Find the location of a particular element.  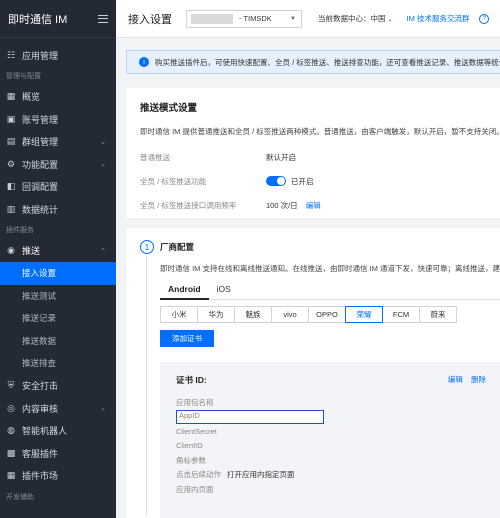

group-icon: ▤ is located at coordinates (11, 141).